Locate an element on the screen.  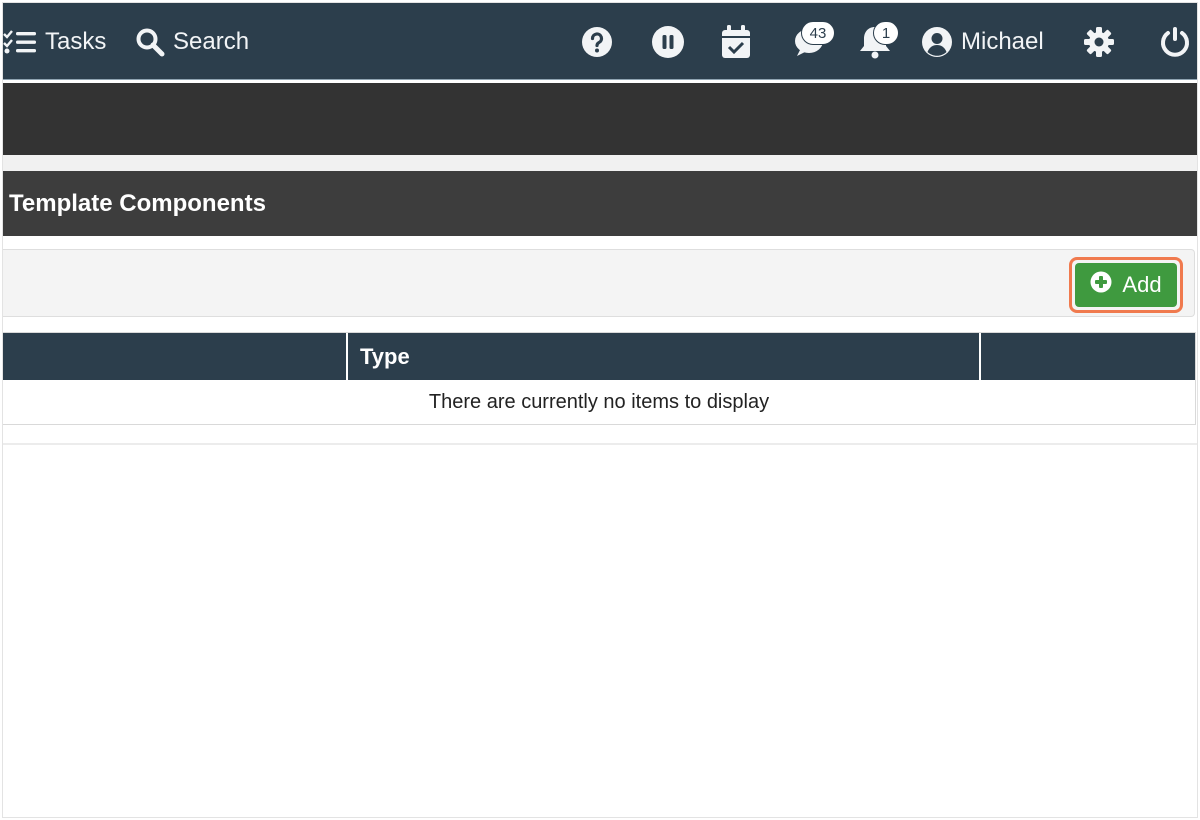
top-navbar: Tasks Search 43 1 Michael is located at coordinates (600, 41).